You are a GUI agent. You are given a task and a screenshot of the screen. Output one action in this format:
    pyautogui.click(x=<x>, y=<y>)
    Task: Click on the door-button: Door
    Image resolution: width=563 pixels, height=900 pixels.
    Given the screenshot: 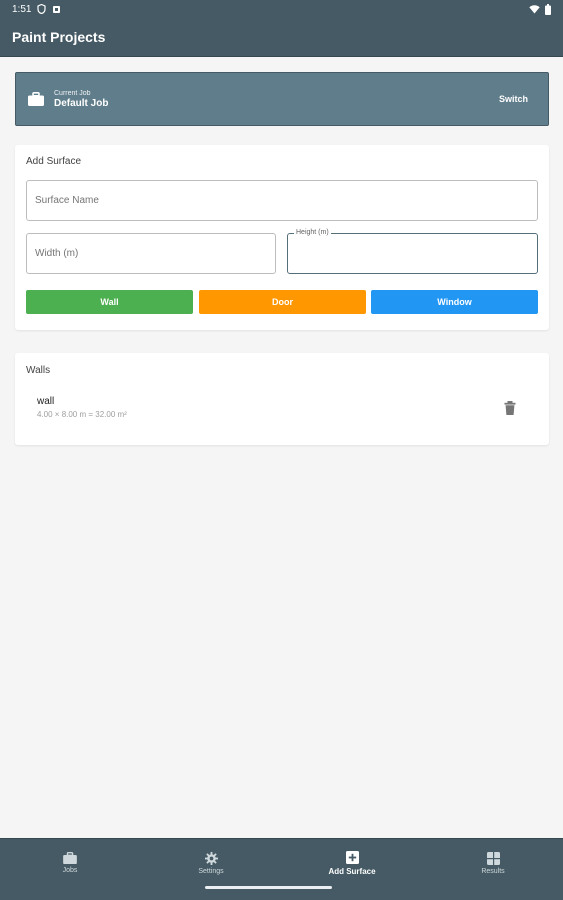 What is the action you would take?
    pyautogui.click(x=282, y=302)
    